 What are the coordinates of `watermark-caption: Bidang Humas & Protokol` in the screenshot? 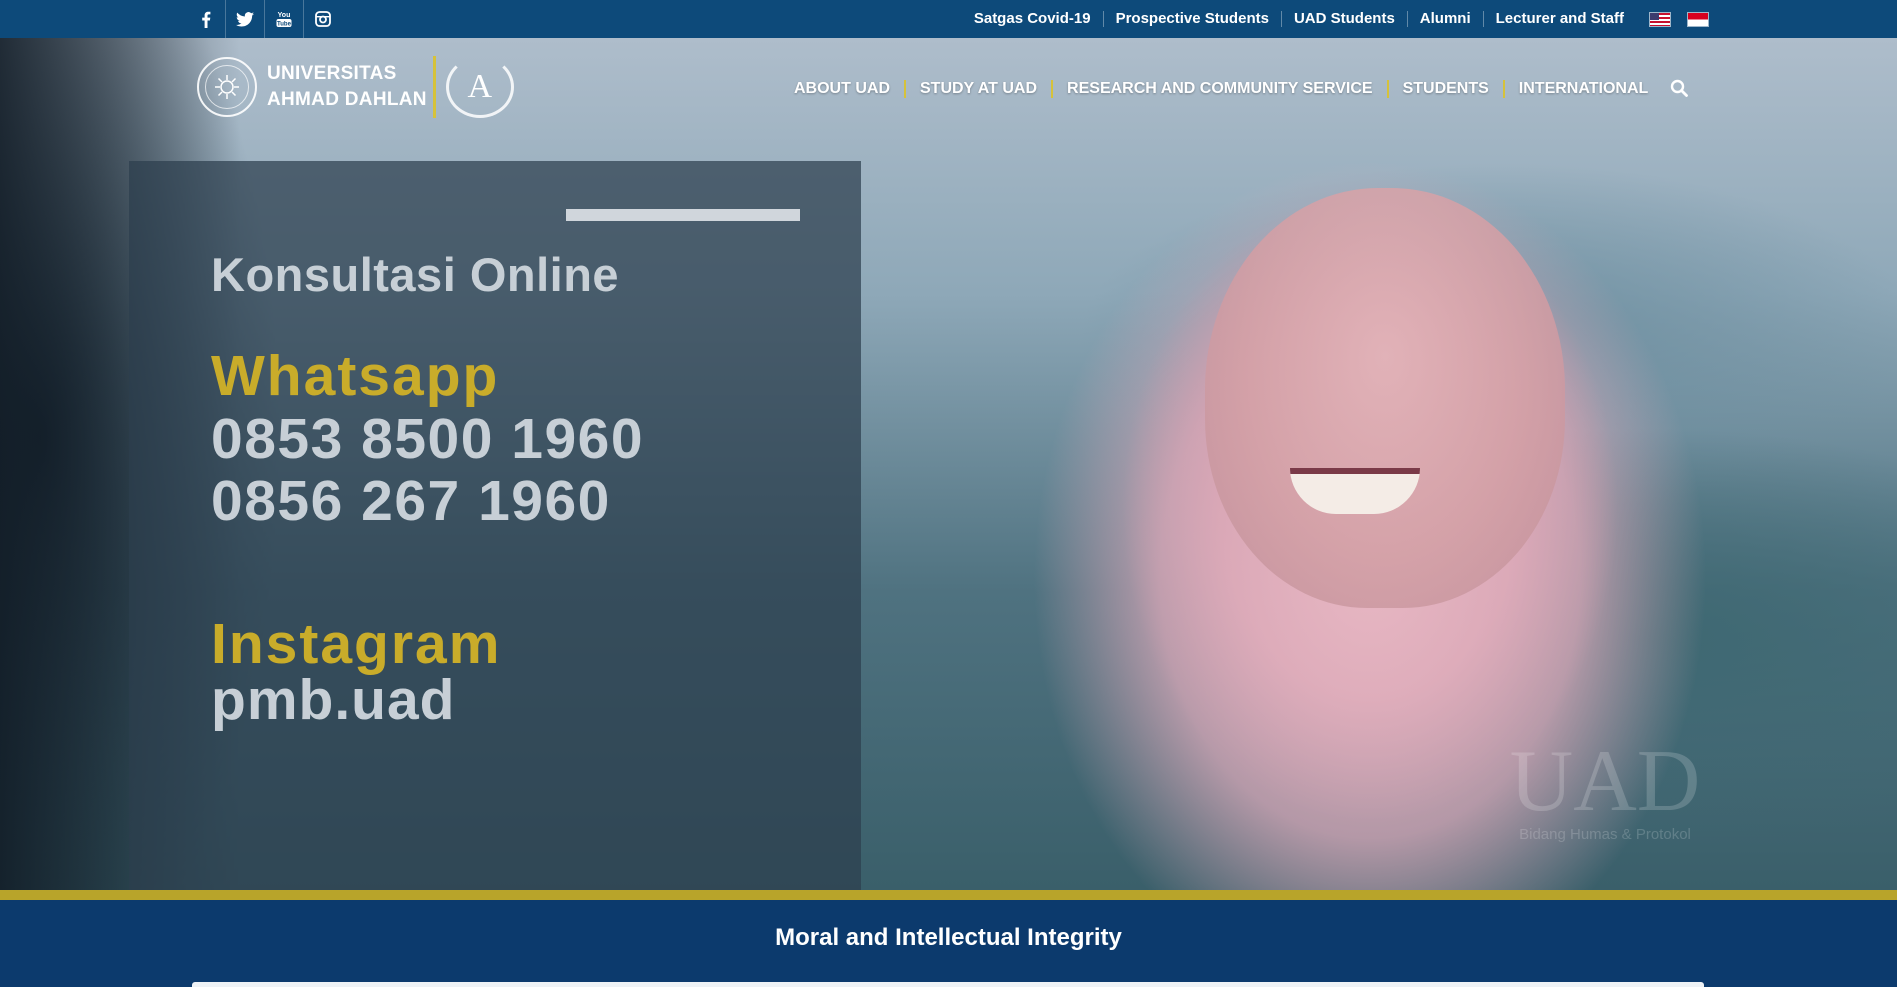 It's located at (1605, 834).